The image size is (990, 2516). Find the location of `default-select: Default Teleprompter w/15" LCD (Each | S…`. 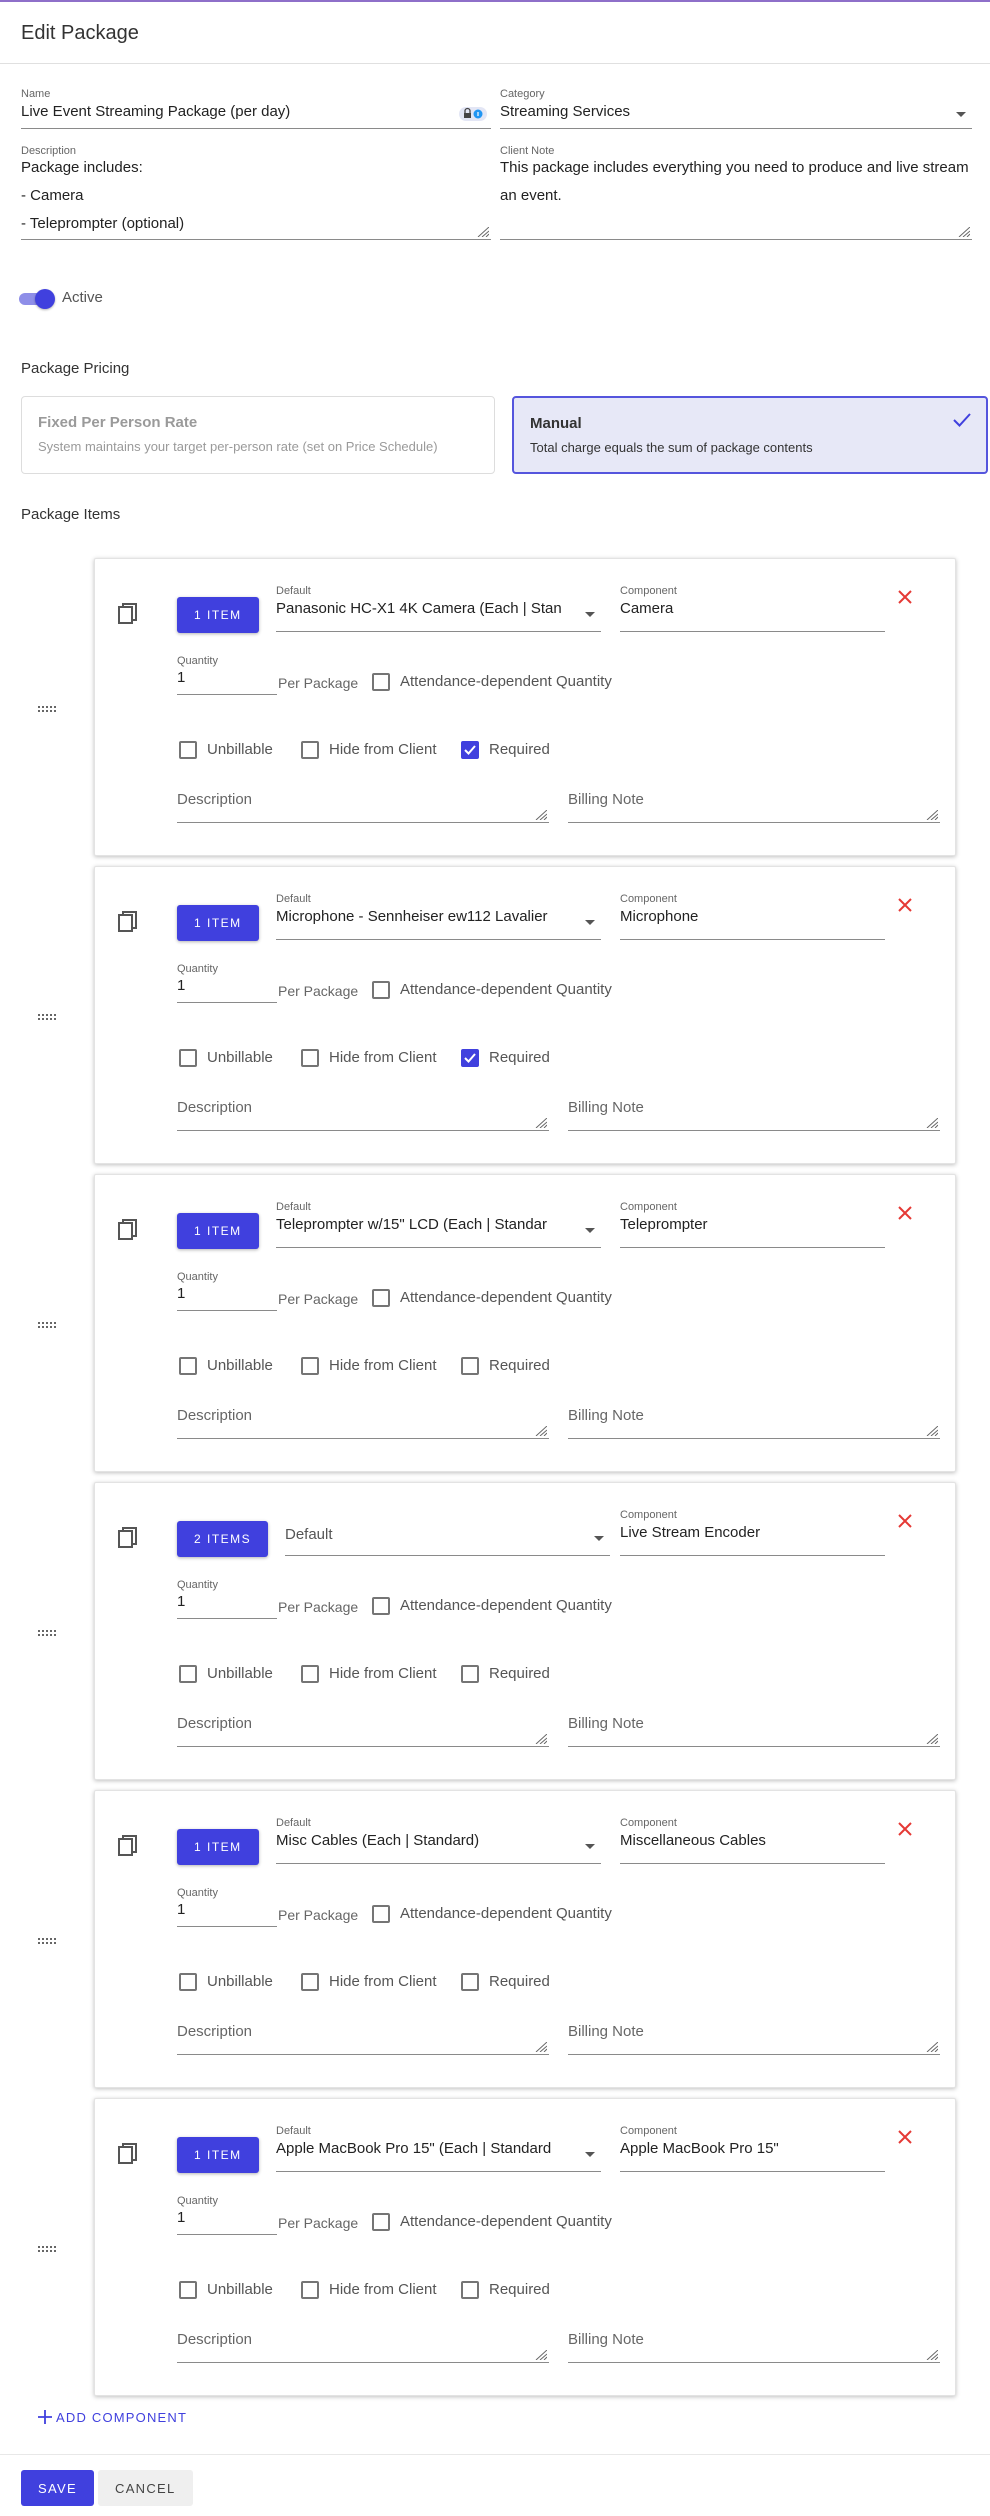

default-select: Default Teleprompter w/15" LCD (Each | S… is located at coordinates (438, 1224).